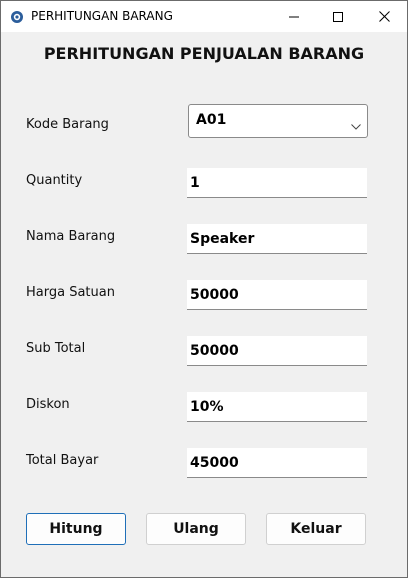  What do you see at coordinates (316, 529) in the screenshot?
I see `keluar-button: Keluar` at bounding box center [316, 529].